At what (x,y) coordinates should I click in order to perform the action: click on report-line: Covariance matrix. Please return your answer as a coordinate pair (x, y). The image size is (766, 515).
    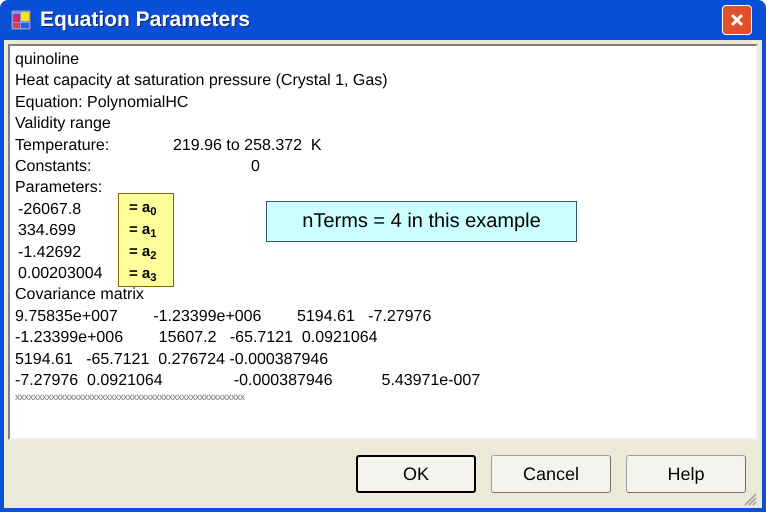
    Looking at the image, I should click on (80, 295).